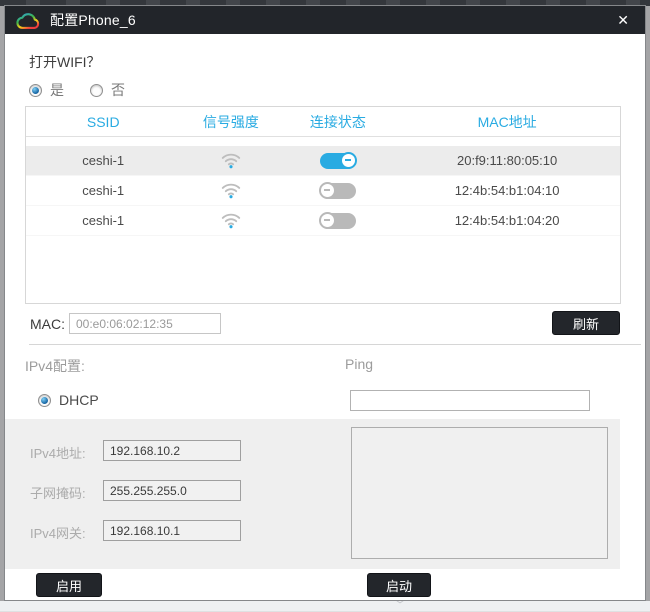 The width and height of the screenshot is (650, 612). I want to click on dhcp-radio-row: DHCP, so click(68, 400).